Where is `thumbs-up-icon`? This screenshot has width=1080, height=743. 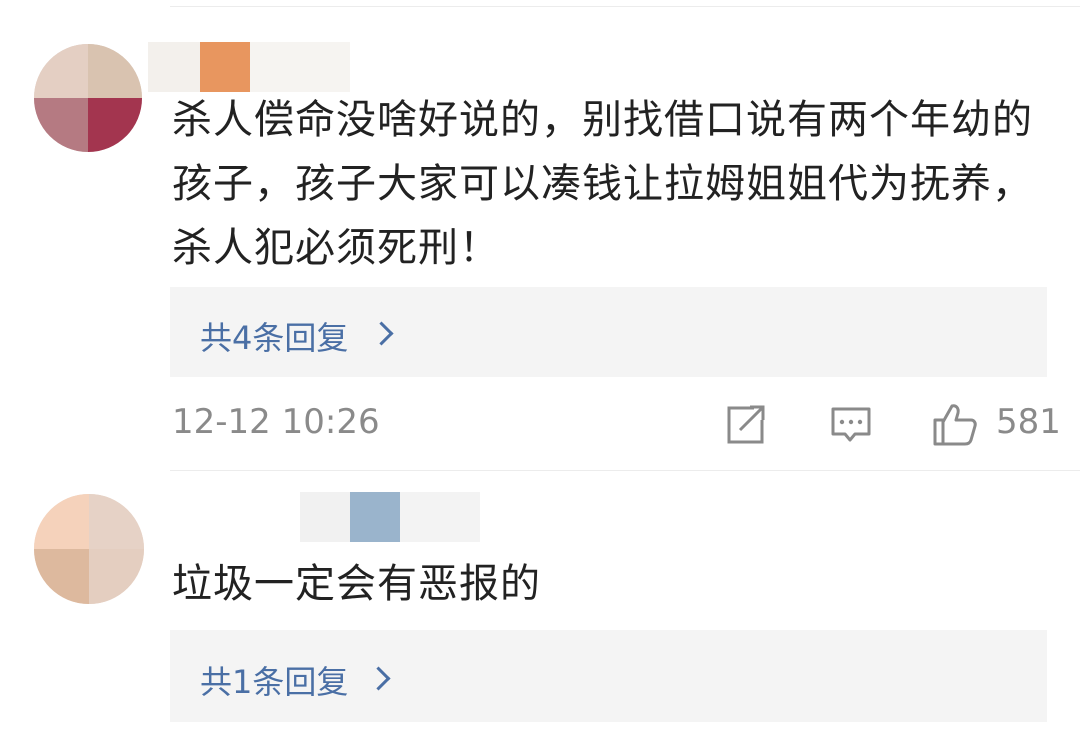
thumbs-up-icon is located at coordinates (955, 425).